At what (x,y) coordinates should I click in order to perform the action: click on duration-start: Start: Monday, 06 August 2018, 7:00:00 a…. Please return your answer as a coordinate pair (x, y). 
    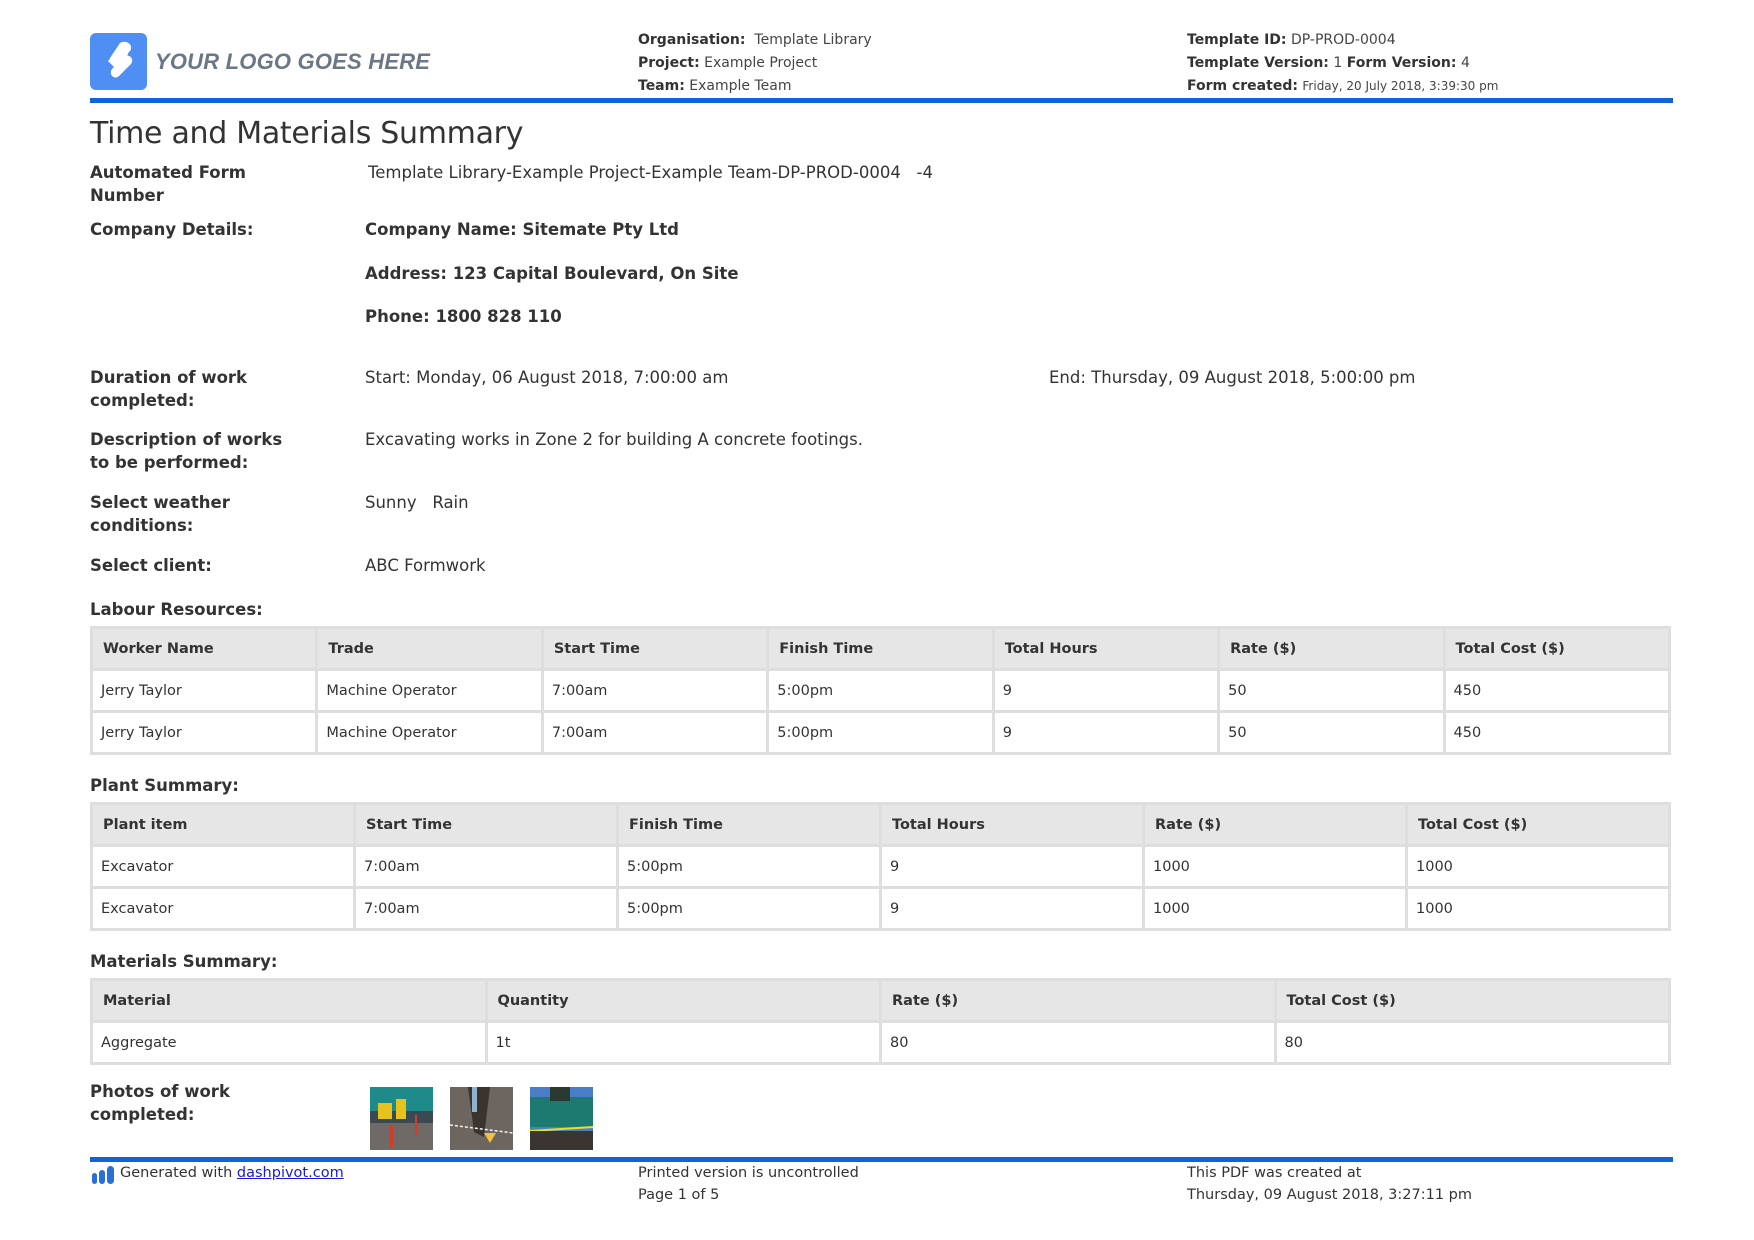
    Looking at the image, I should click on (547, 377).